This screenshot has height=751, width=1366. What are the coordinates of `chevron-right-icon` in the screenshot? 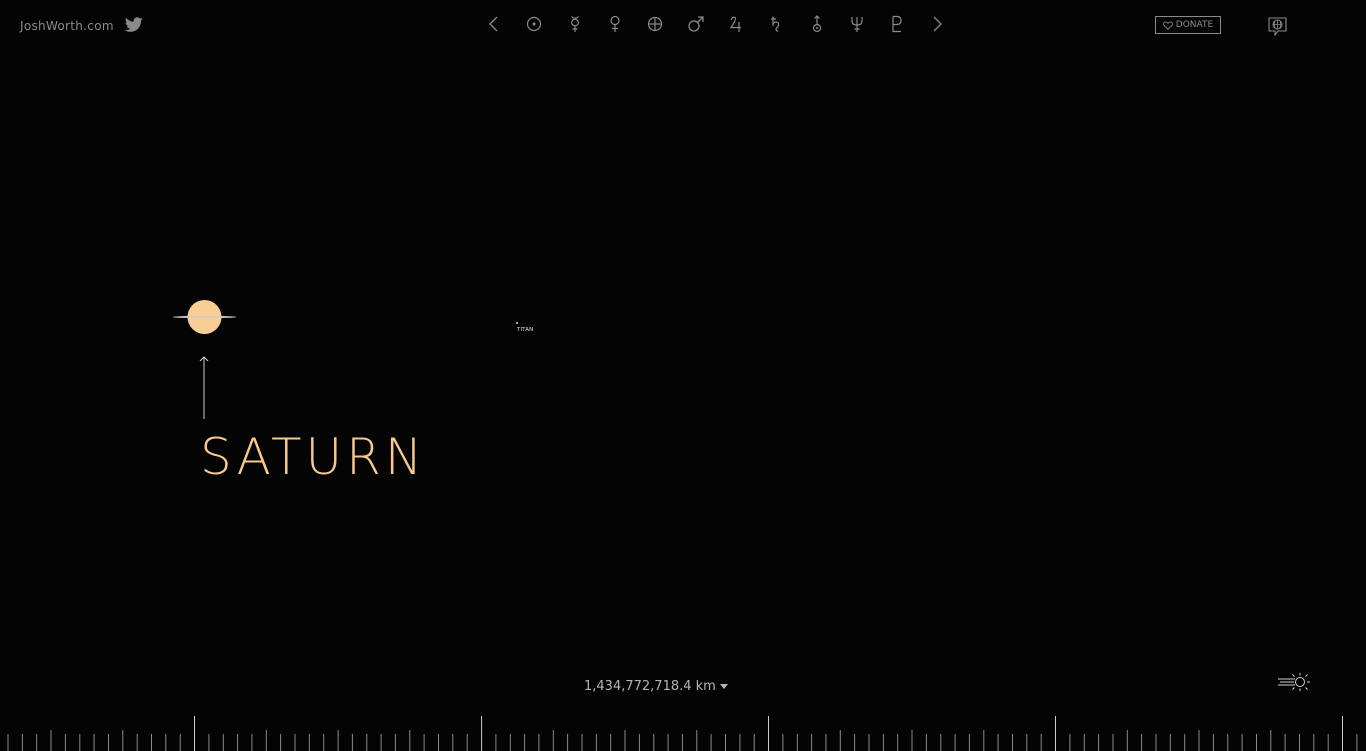 It's located at (938, 24).